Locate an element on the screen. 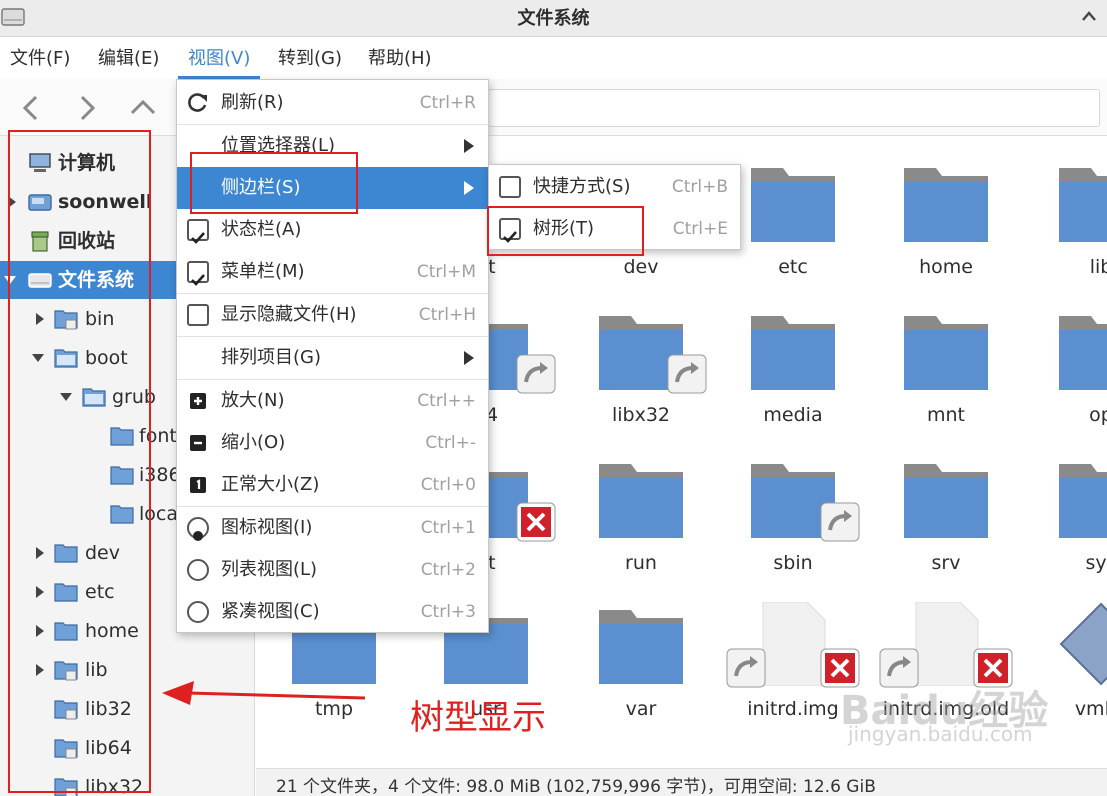 The height and width of the screenshot is (796, 1107). menu-item-arrange: 排列项目(G) is located at coordinates (332, 358).